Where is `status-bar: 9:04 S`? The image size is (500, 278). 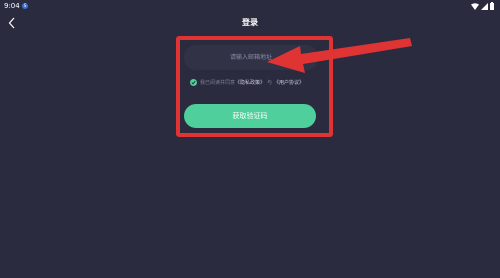 status-bar: 9:04 S is located at coordinates (250, 6).